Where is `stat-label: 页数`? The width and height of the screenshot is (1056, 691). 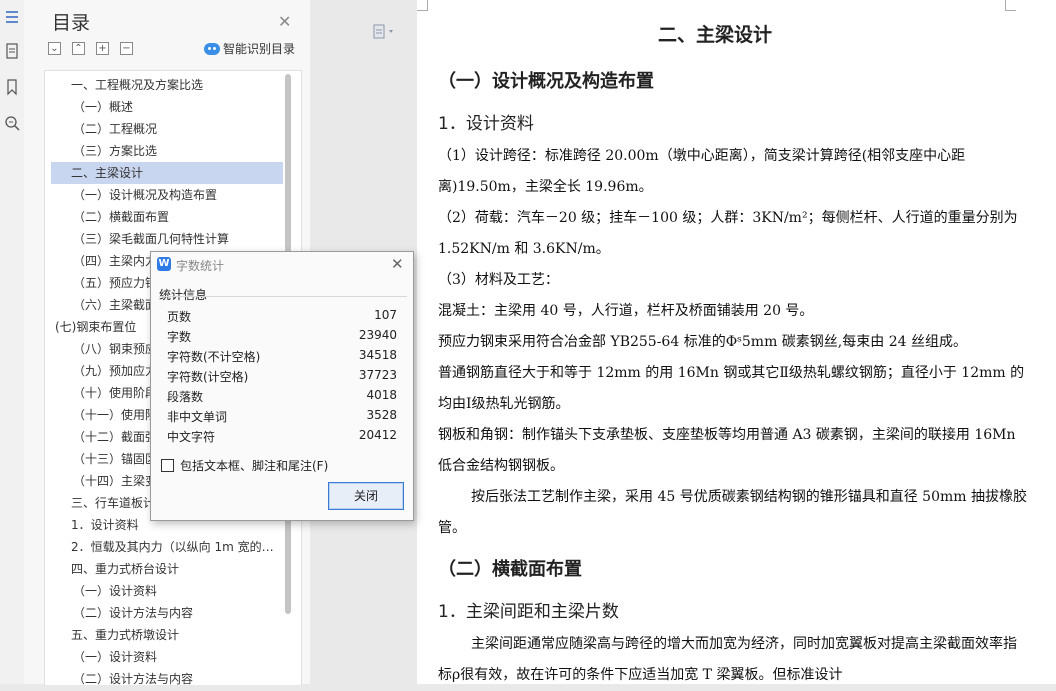 stat-label: 页数 is located at coordinates (179, 317).